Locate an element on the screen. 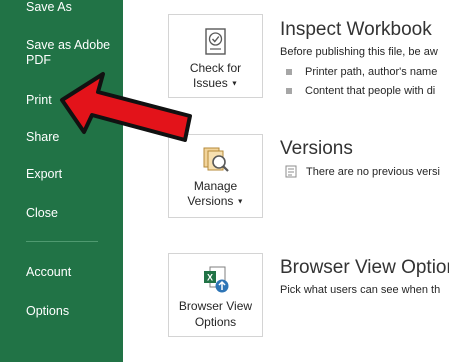 This screenshot has width=449, height=362. manage-versions-label-2: Versions ▼ is located at coordinates (215, 201).